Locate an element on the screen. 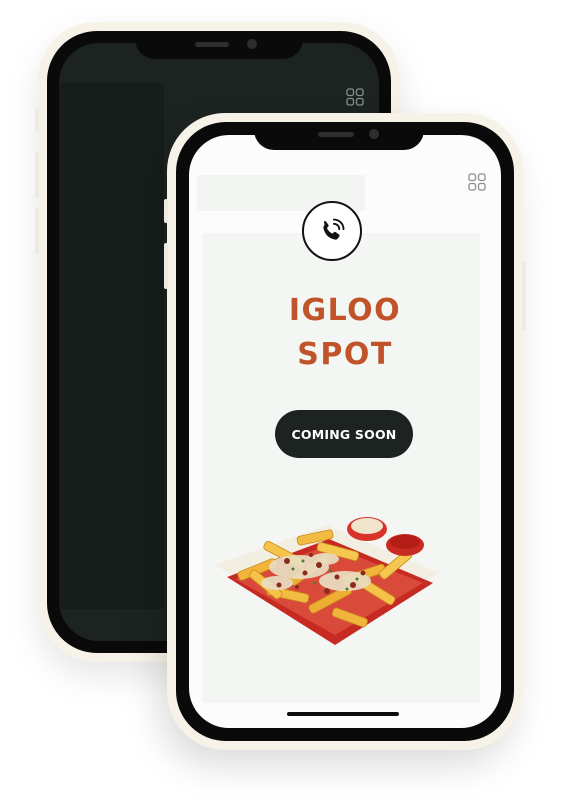 The image size is (565, 812). coming-soon-button: COMING SOON is located at coordinates (344, 434).